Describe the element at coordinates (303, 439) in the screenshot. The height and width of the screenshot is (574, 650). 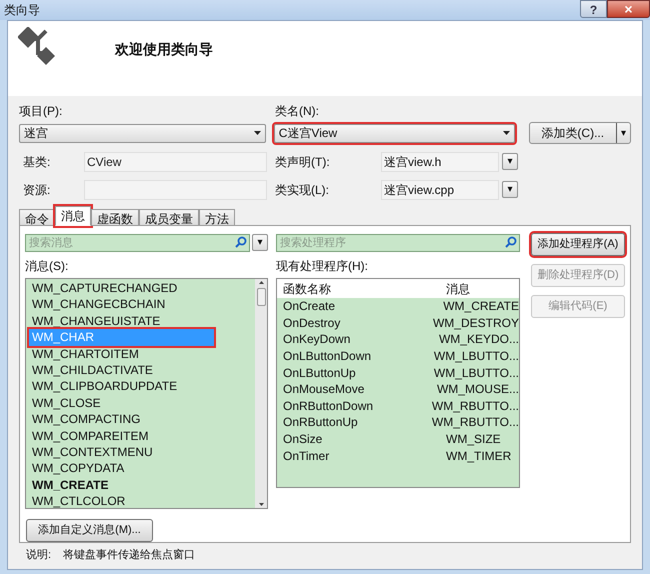
I see `function-name-cell-text: OnSize` at that location.